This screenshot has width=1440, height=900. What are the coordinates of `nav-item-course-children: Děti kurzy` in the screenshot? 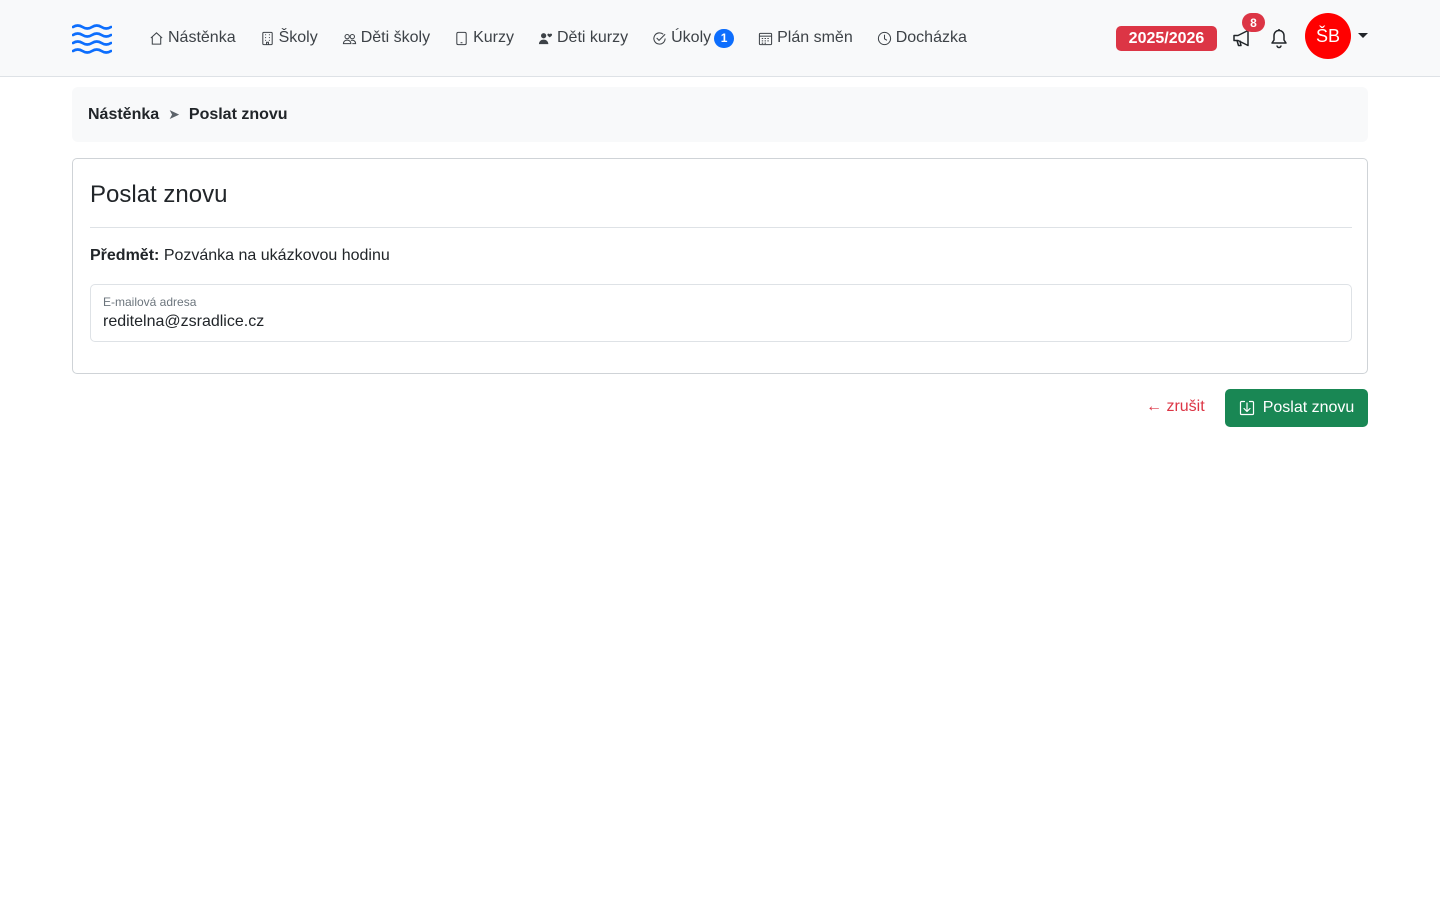 It's located at (583, 38).